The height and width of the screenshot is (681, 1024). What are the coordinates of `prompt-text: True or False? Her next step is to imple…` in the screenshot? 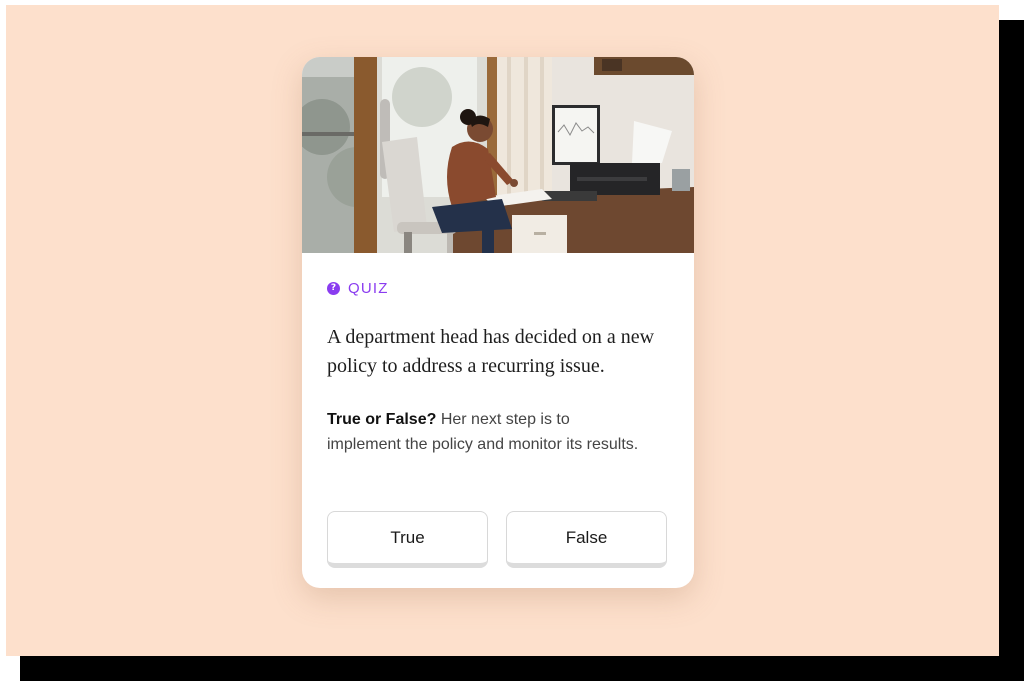 It's located at (487, 432).